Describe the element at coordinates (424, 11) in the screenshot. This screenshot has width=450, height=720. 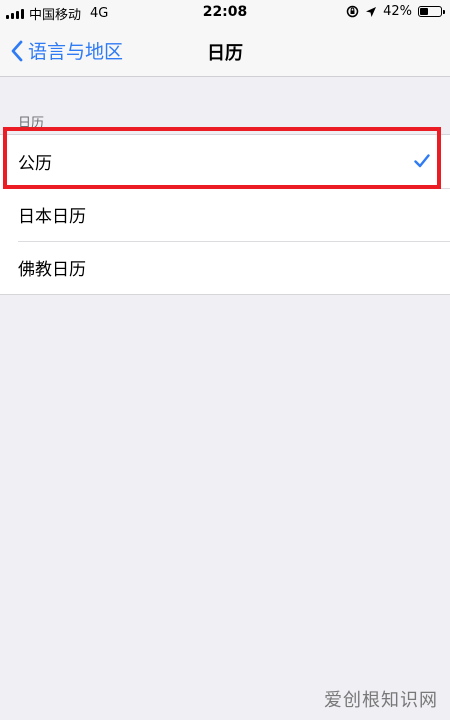
I see `battery-fill` at that location.